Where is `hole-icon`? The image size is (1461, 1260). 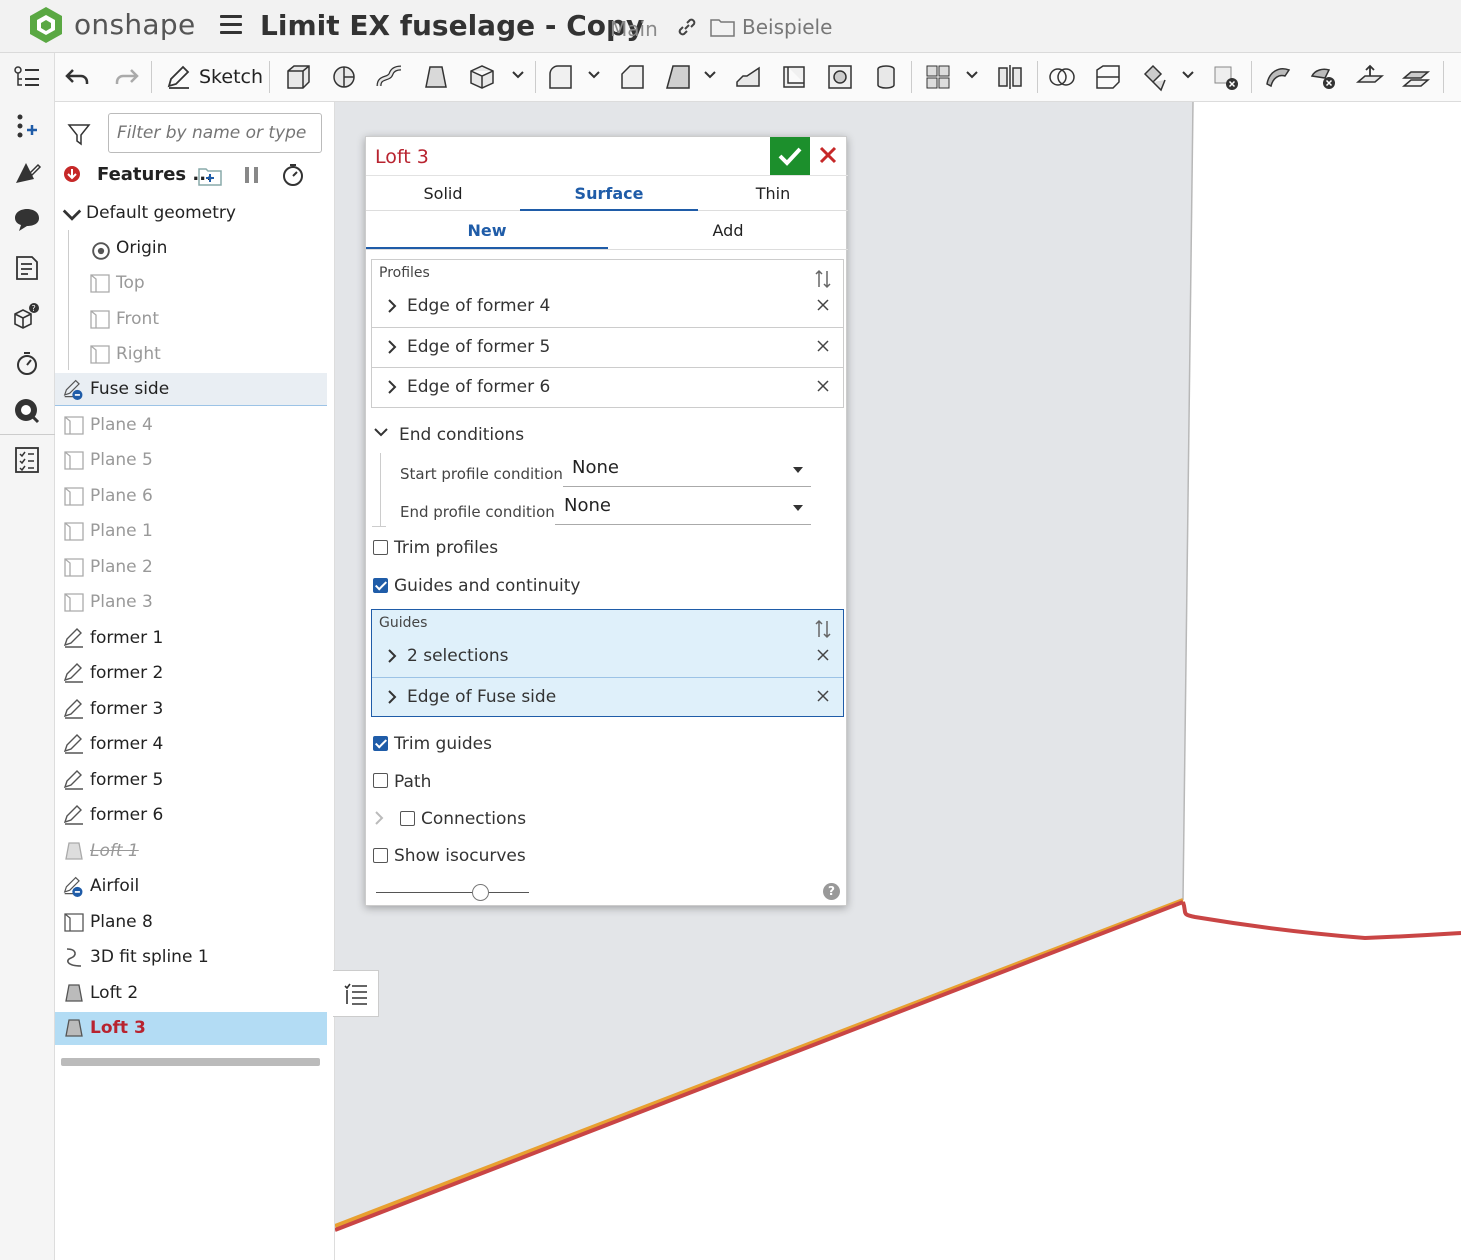 hole-icon is located at coordinates (840, 77).